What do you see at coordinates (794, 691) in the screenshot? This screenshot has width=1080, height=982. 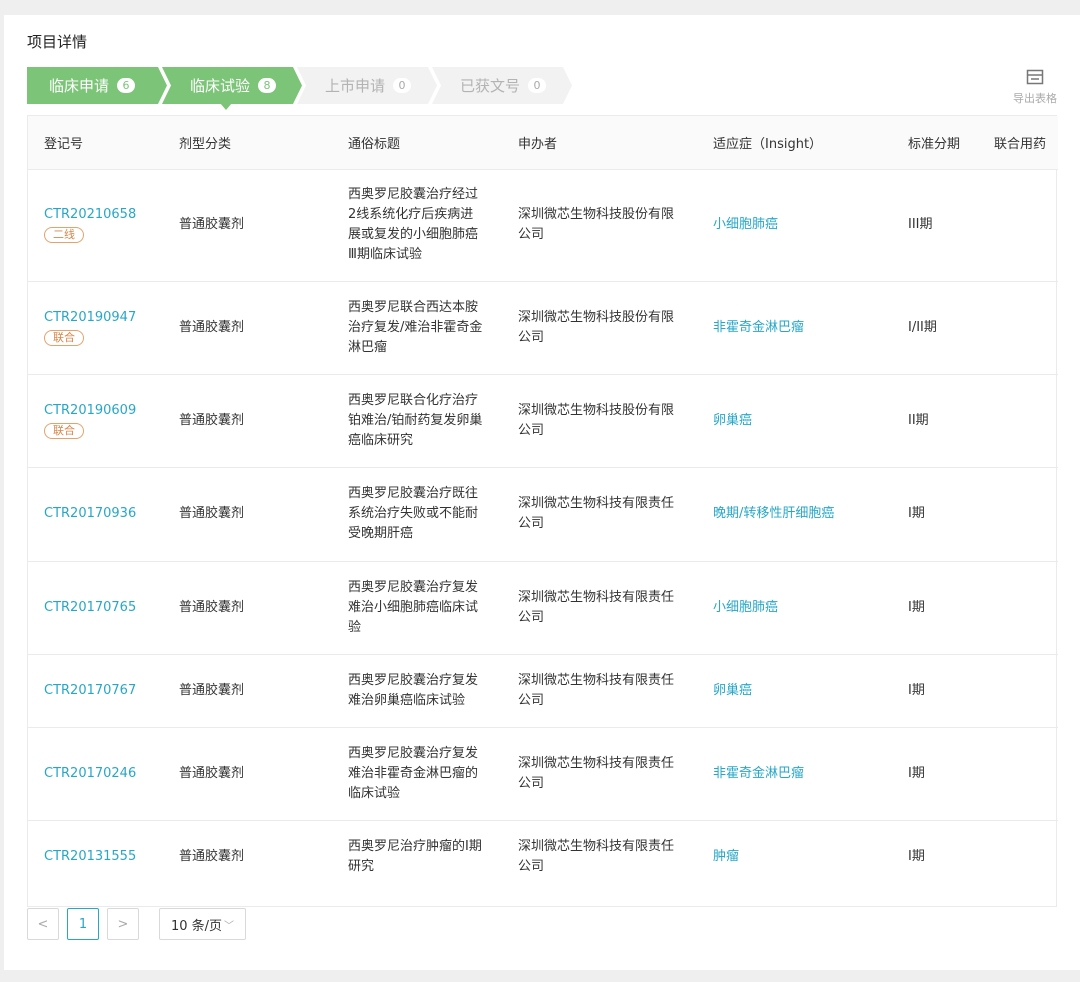 I see `indication-link-cell: 卵巢癌` at bounding box center [794, 691].